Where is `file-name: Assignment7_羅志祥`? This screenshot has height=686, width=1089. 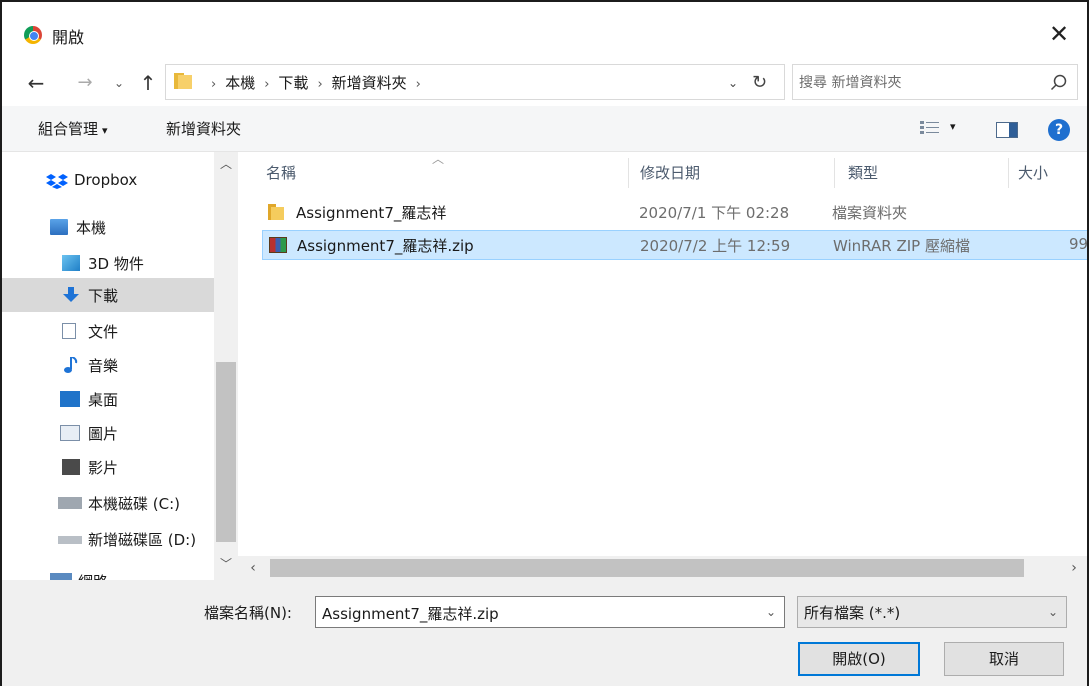
file-name: Assignment7_羅志祥 is located at coordinates (371, 213).